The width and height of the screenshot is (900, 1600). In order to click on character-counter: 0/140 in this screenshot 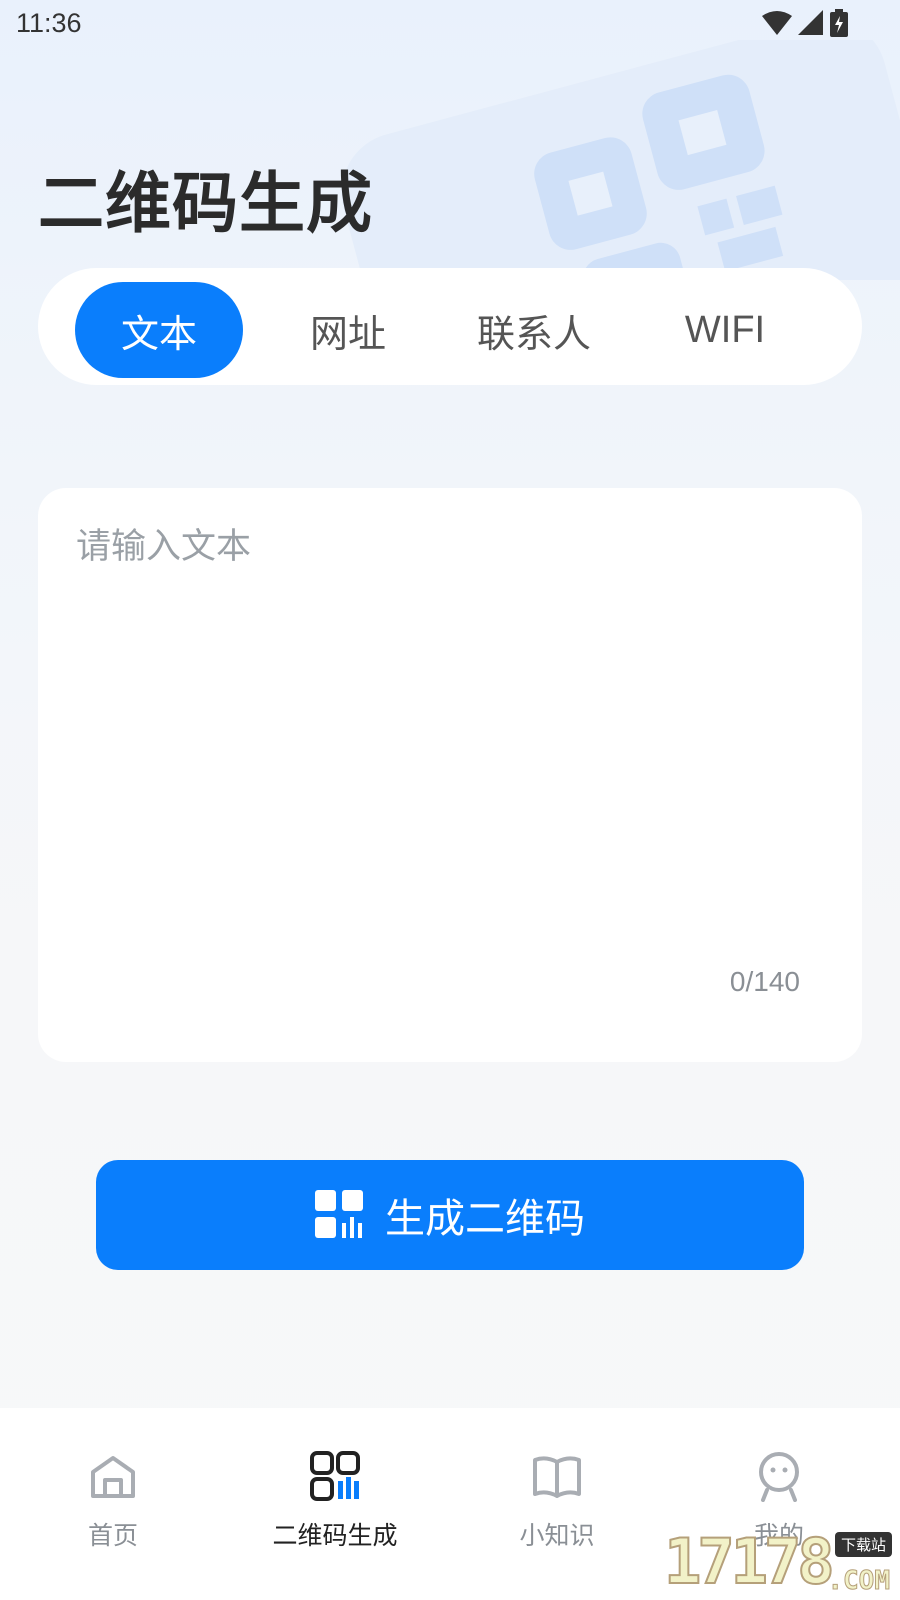, I will do `click(764, 981)`.